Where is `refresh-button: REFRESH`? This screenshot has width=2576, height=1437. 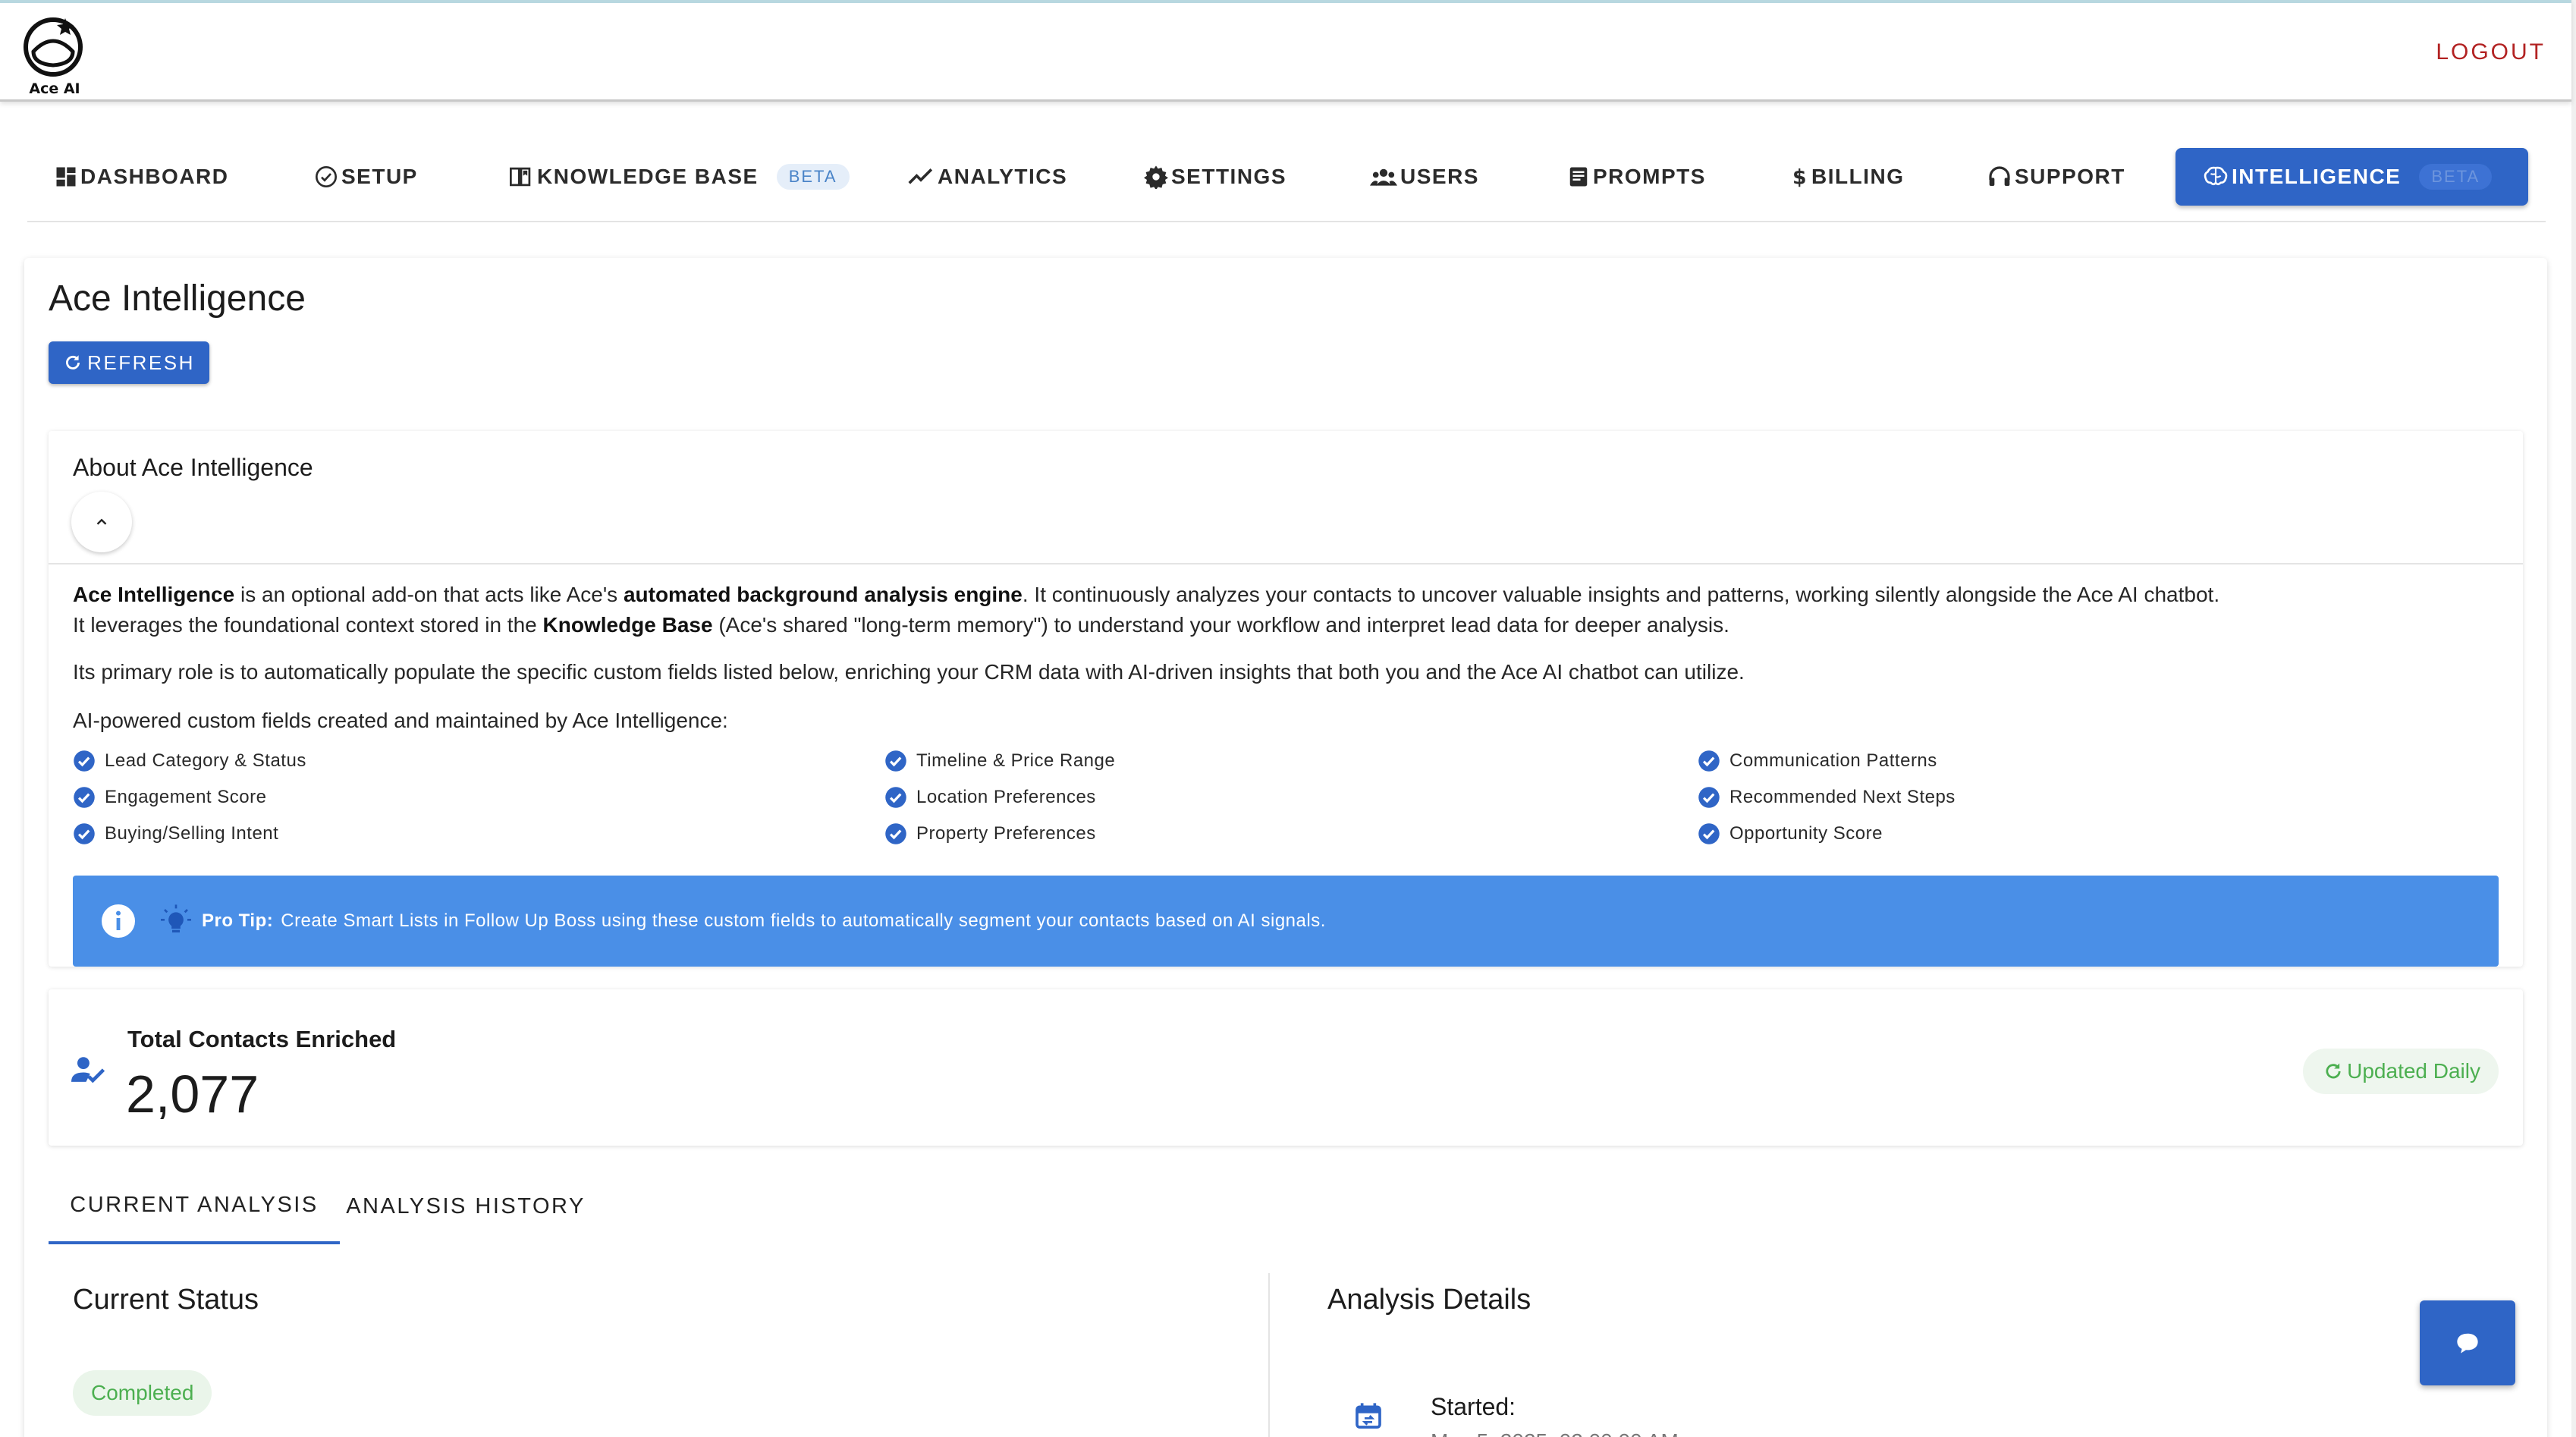
refresh-button: REFRESH is located at coordinates (129, 362).